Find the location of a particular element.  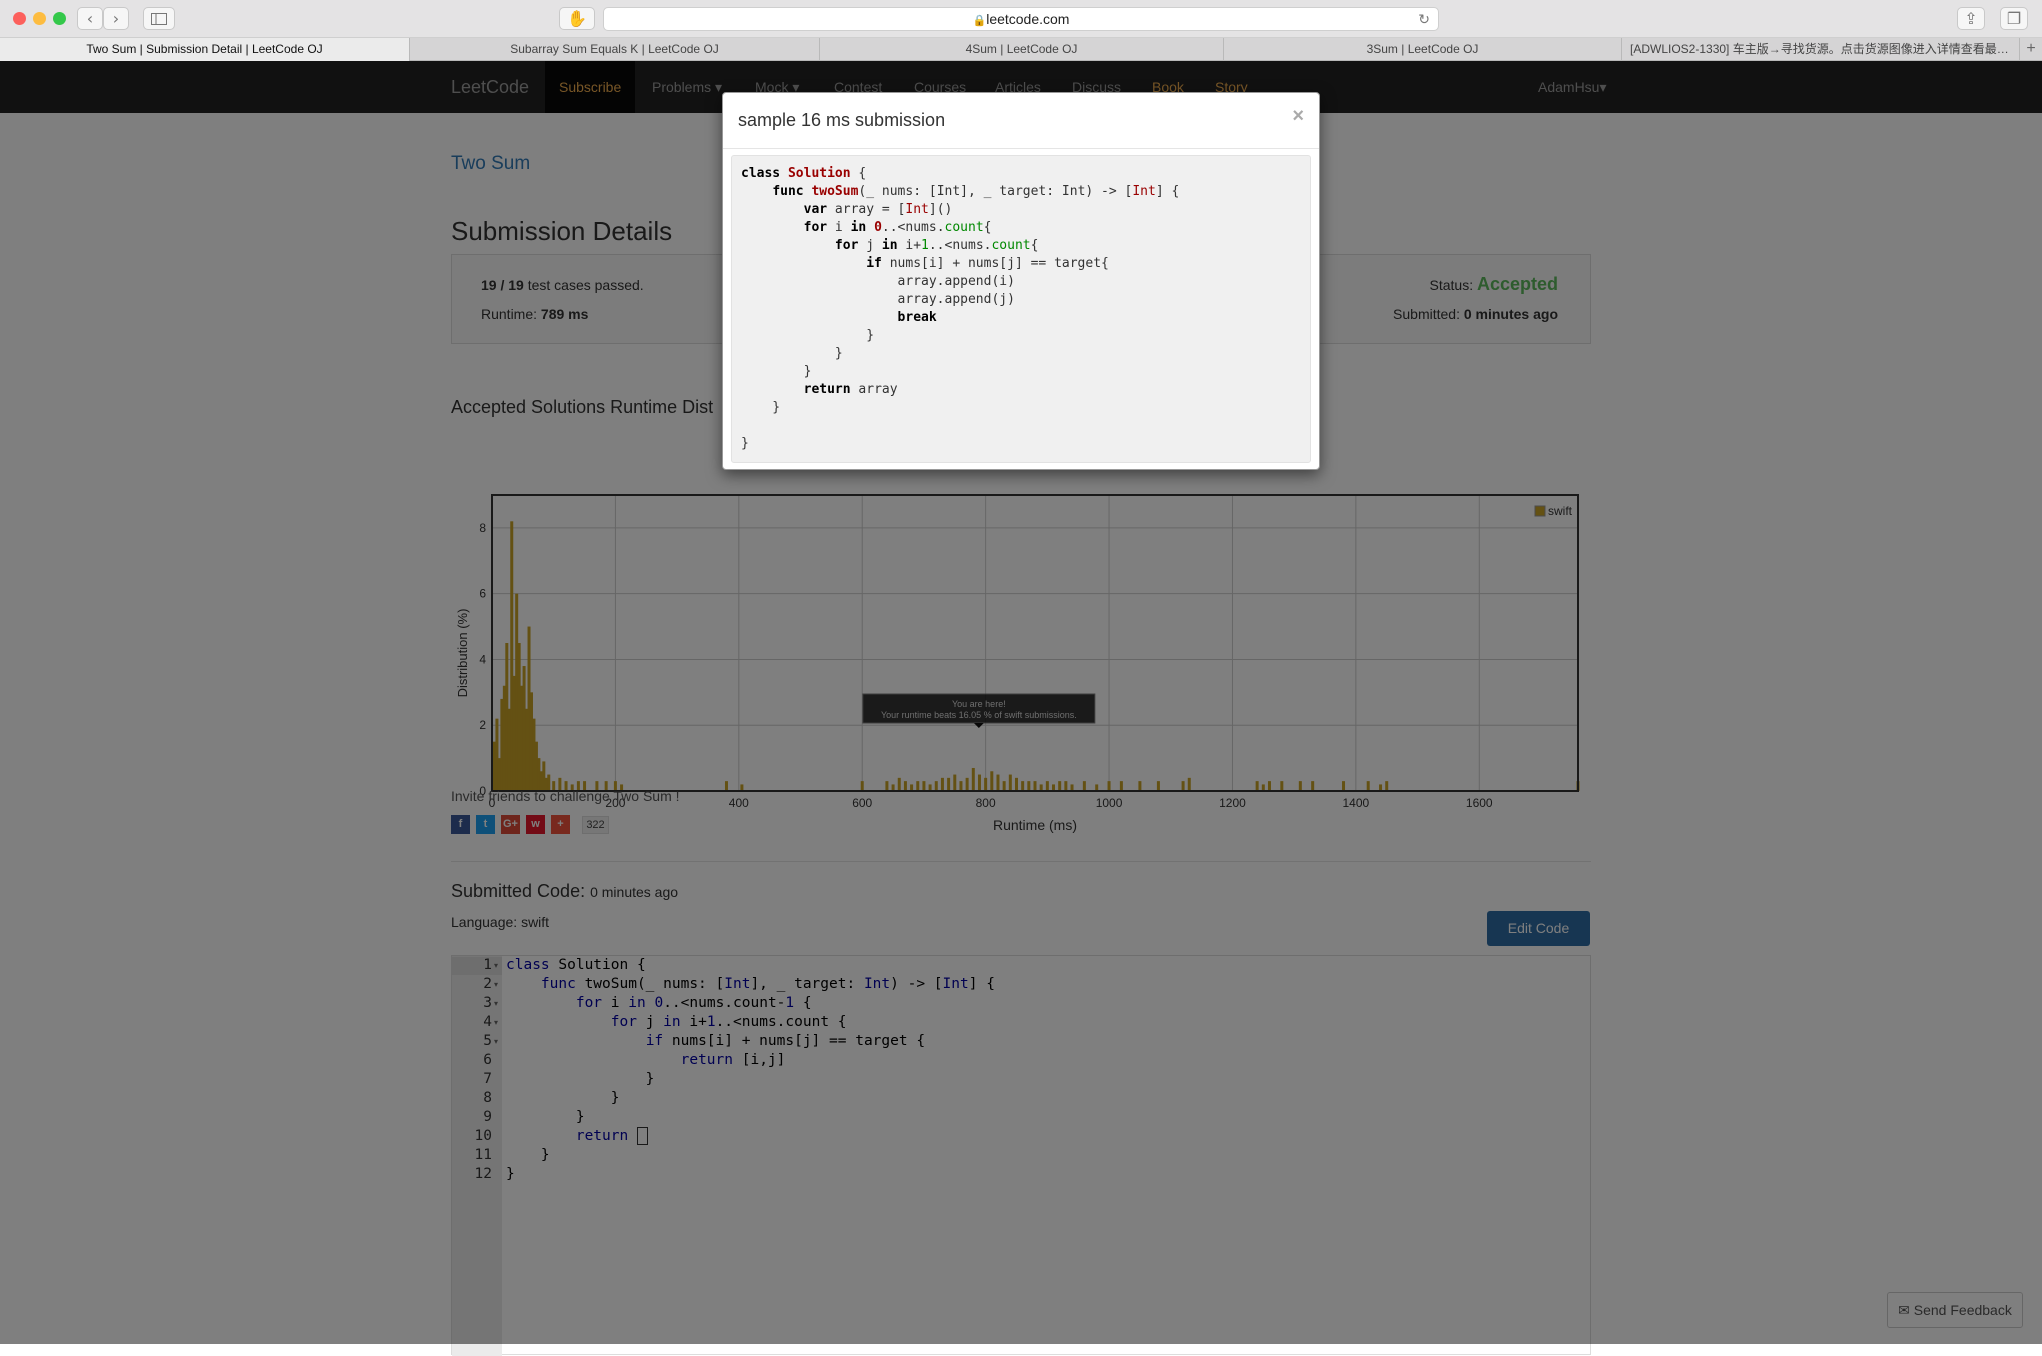

close-icon: × is located at coordinates (1298, 116).